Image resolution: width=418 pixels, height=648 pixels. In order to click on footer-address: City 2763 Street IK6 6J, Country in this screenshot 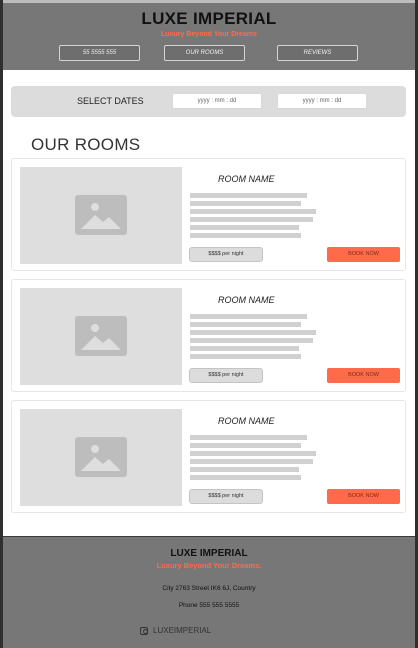, I will do `click(209, 588)`.